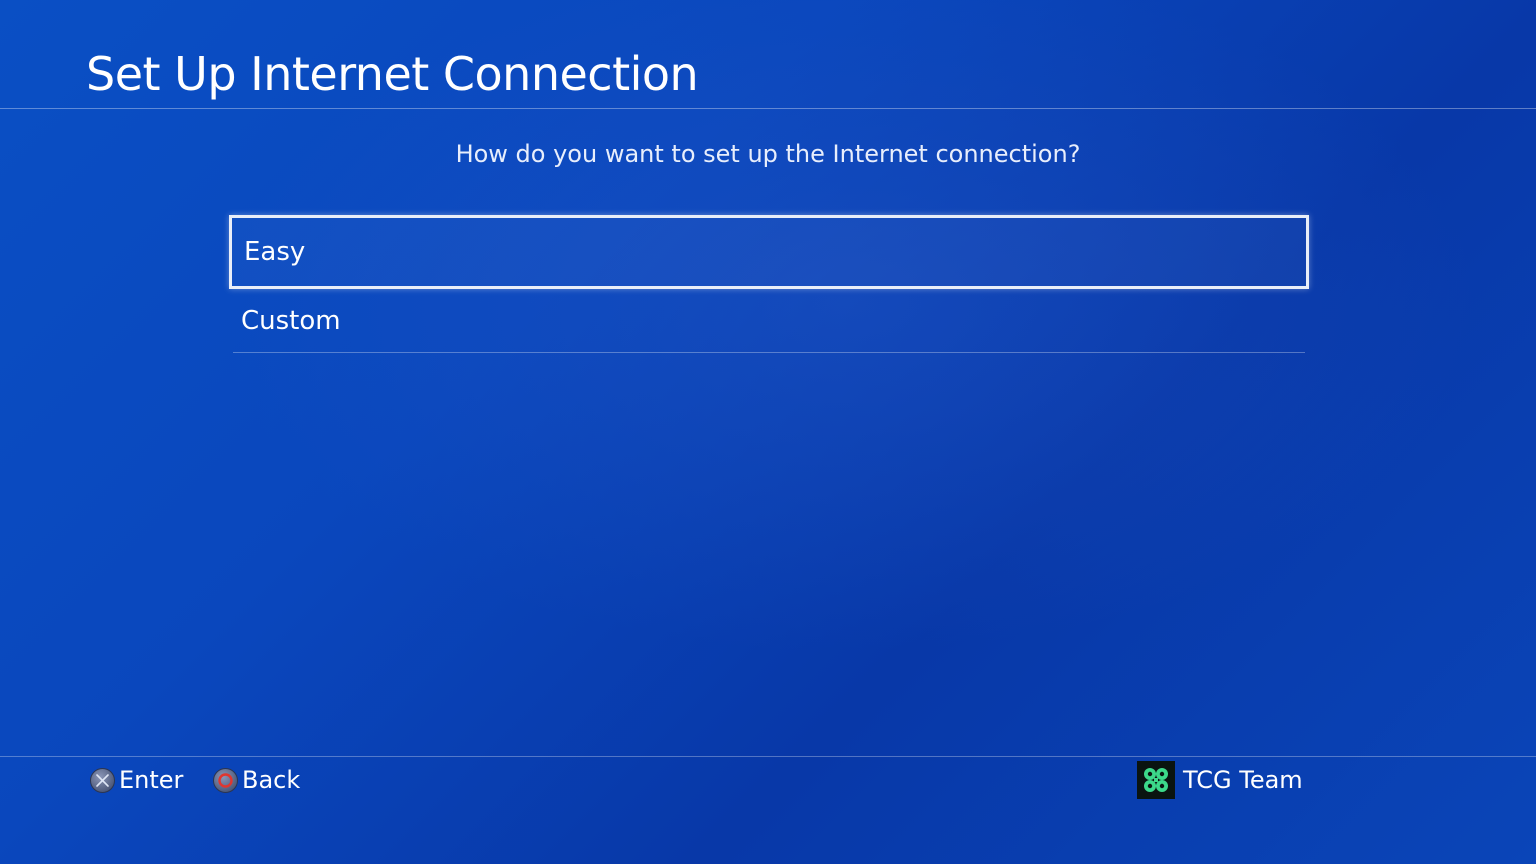 The image size is (1536, 864). Describe the element at coordinates (768, 54) in the screenshot. I see `header: Set Up Internet Connection` at that location.